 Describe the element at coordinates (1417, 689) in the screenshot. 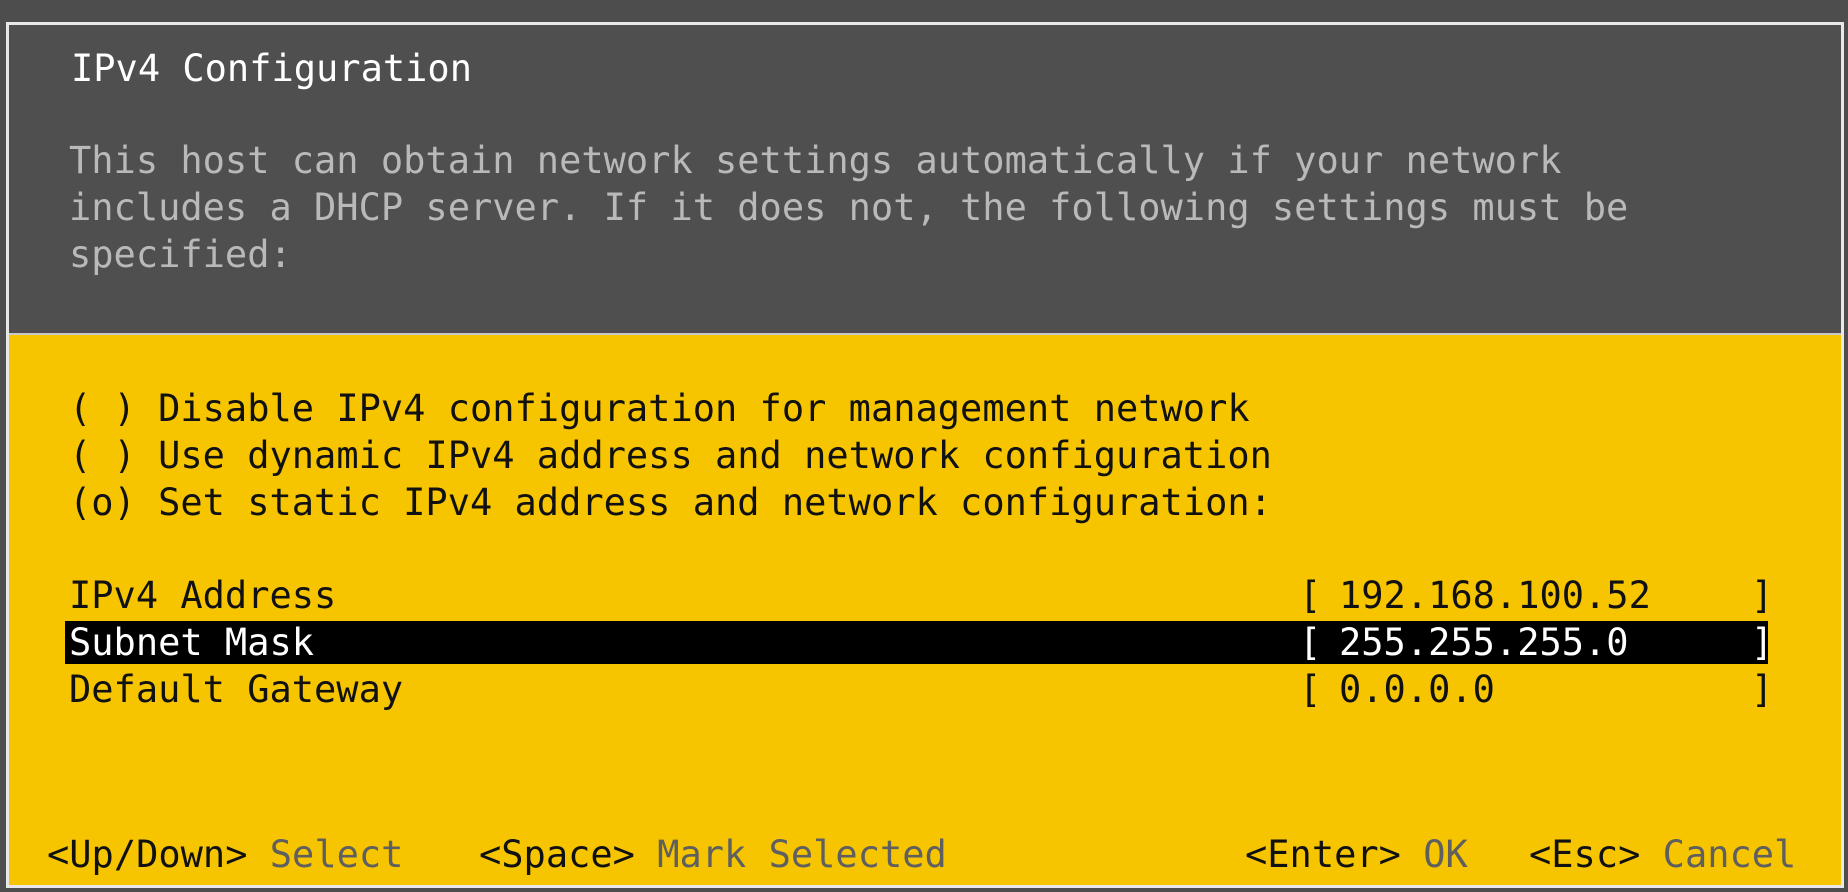

I see `default-gateway-value: 0.0.0.0` at that location.